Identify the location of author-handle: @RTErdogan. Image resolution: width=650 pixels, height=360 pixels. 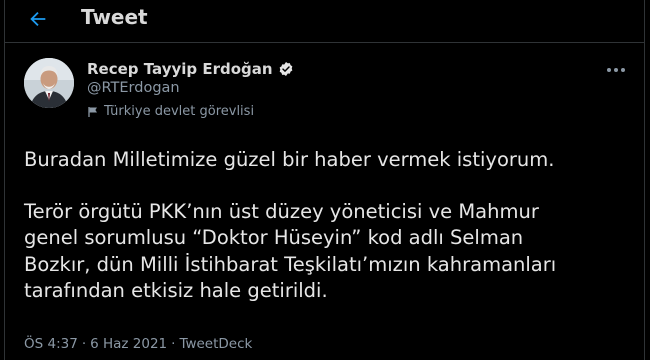
(133, 88).